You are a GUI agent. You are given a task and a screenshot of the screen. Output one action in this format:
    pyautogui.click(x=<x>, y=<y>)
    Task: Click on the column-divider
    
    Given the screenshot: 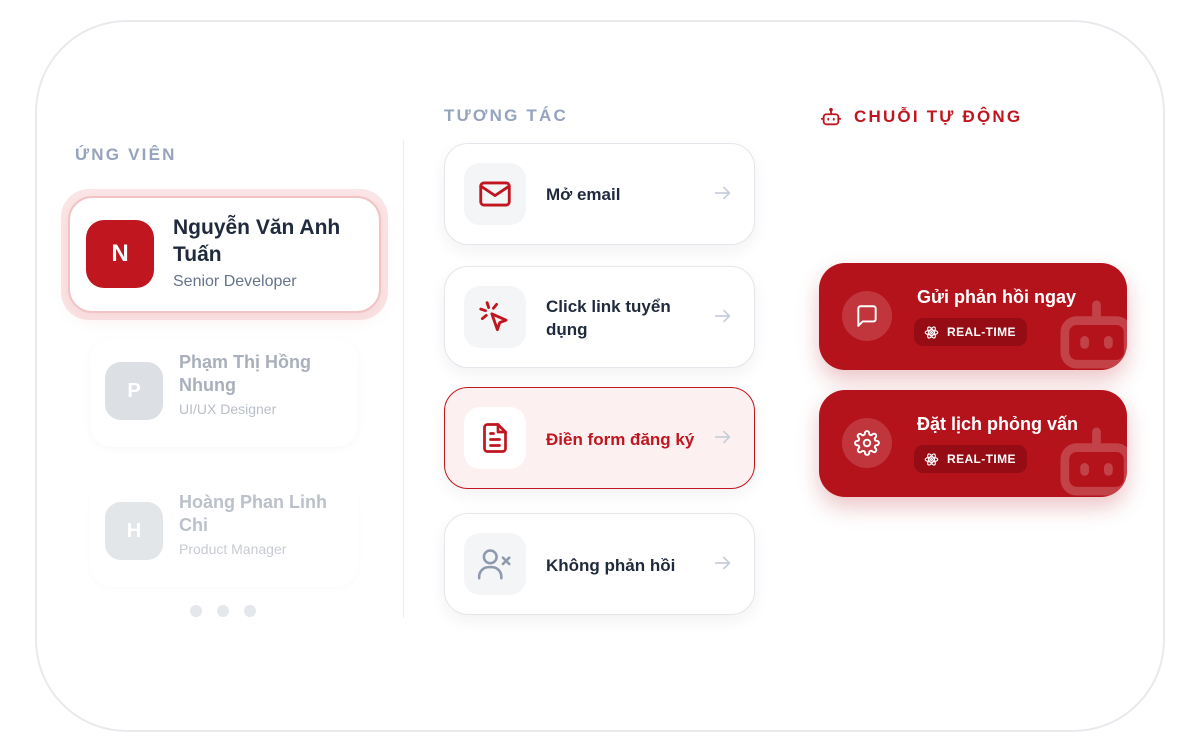 What is the action you would take?
    pyautogui.click(x=403, y=379)
    